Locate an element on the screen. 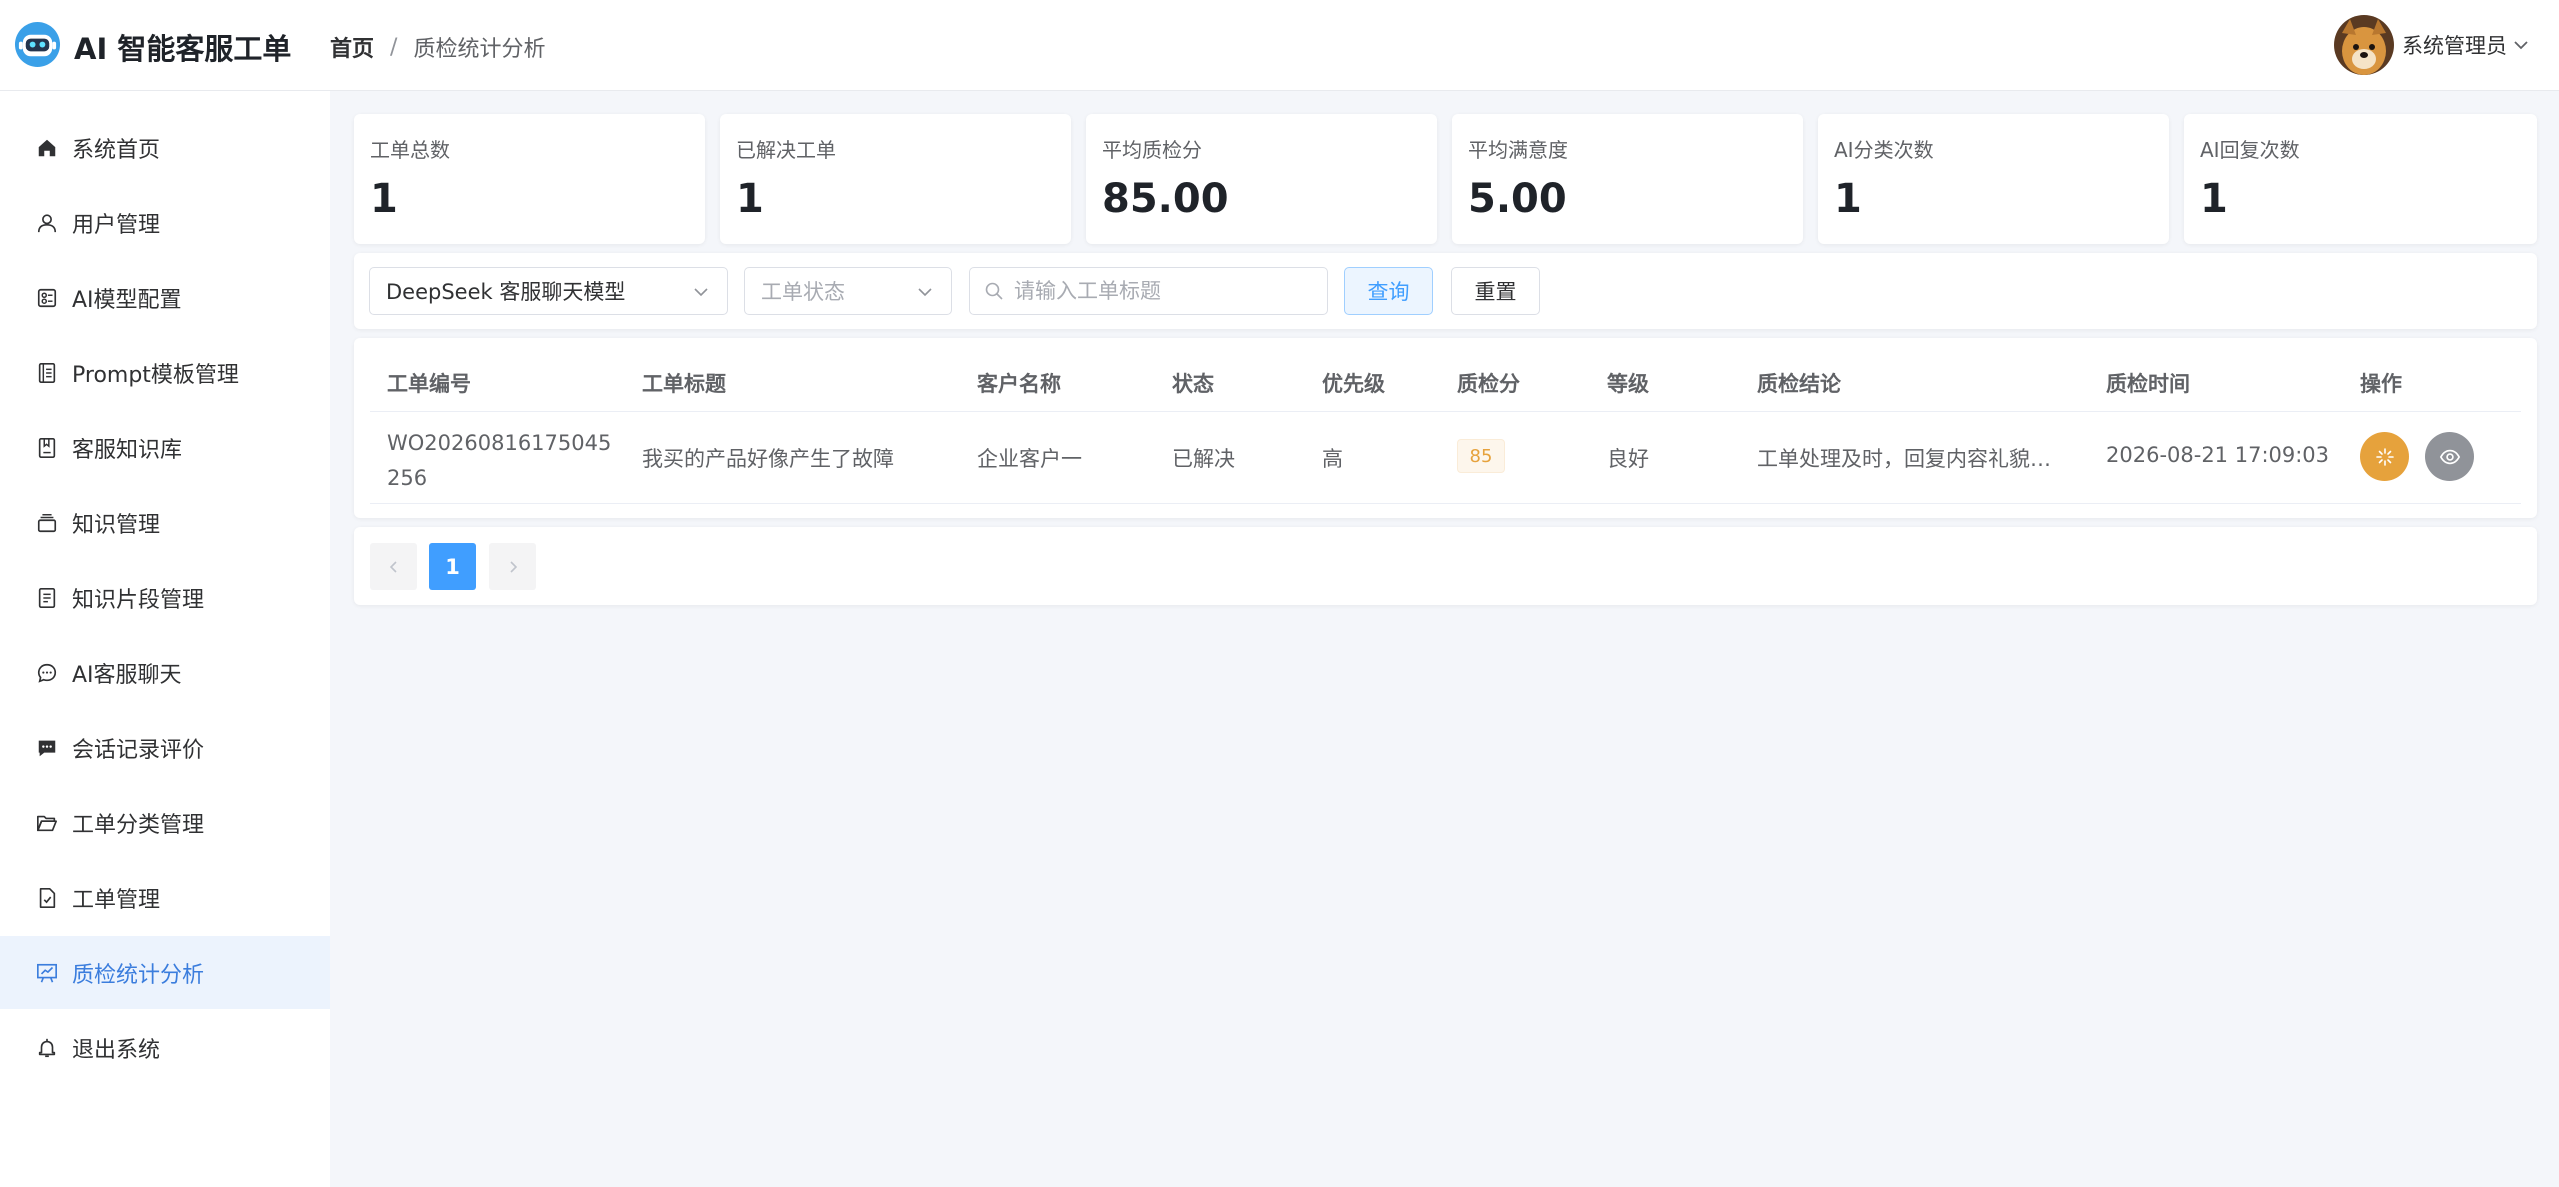 This screenshot has width=2559, height=1187. sidebar-item-label: 会话记录评价 is located at coordinates (138, 750).